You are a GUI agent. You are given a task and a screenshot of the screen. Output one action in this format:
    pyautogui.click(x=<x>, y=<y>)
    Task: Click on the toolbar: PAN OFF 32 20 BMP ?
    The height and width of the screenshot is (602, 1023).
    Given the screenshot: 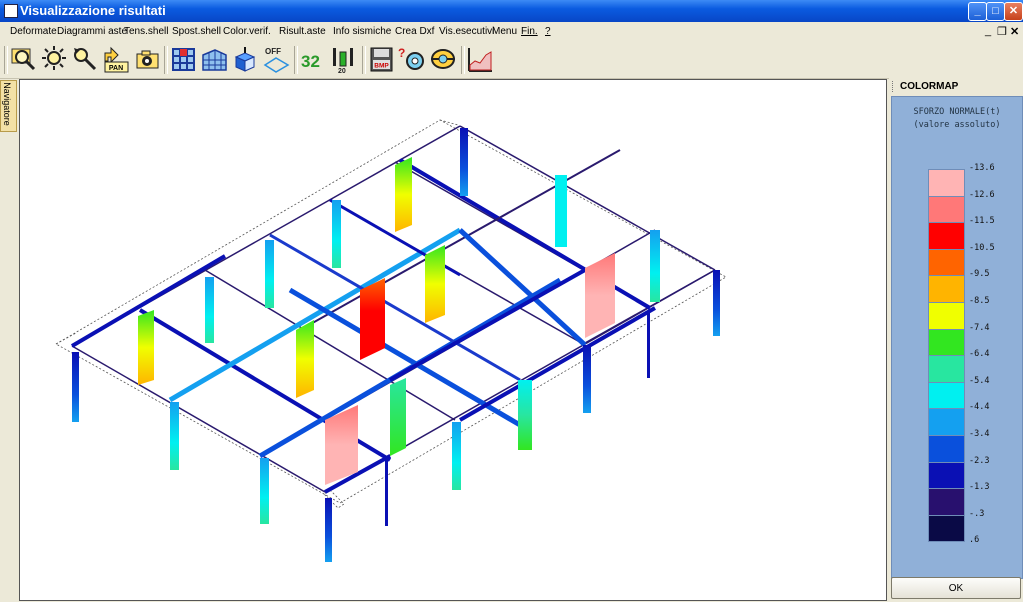 What is the action you would take?
    pyautogui.click(x=511, y=60)
    